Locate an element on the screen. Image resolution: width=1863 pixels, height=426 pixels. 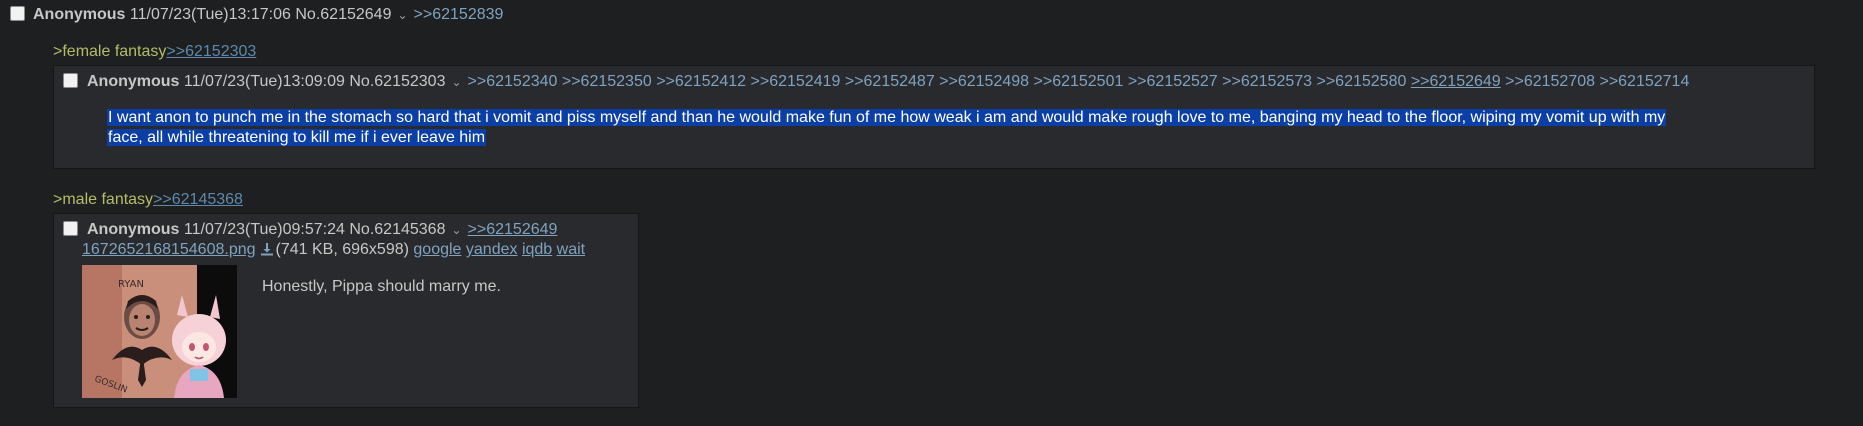
thumbnail-text: RYAN is located at coordinates (131, 284).